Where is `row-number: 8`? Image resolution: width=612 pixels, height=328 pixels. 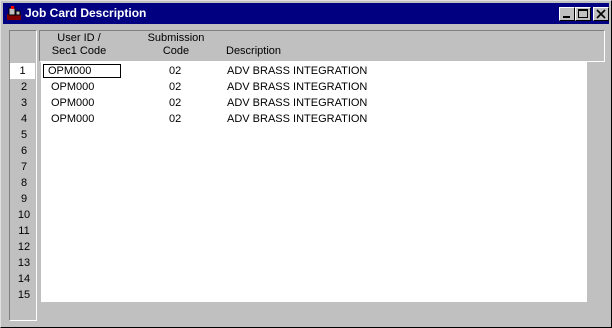
row-number: 8 is located at coordinates (24, 183).